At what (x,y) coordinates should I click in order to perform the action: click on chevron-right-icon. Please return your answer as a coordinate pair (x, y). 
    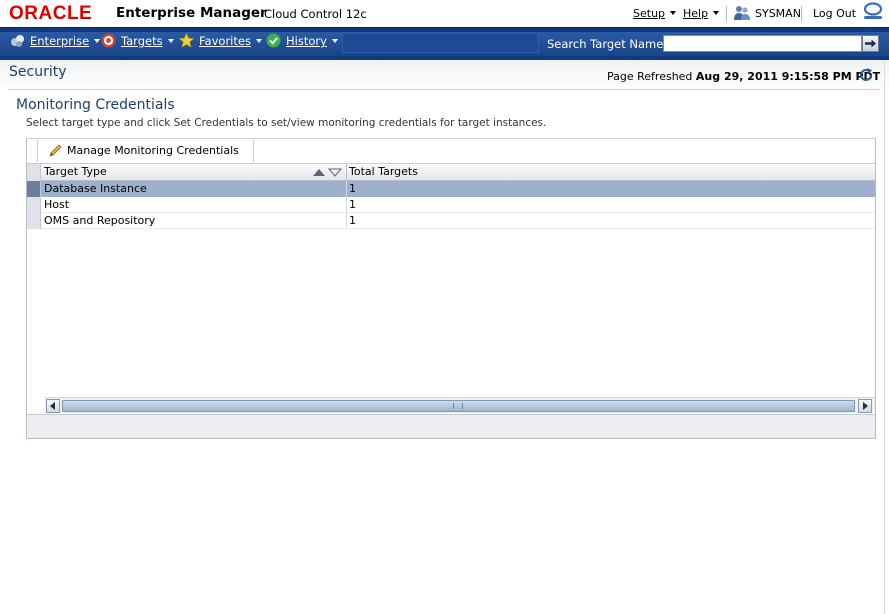
    Looking at the image, I should click on (865, 406).